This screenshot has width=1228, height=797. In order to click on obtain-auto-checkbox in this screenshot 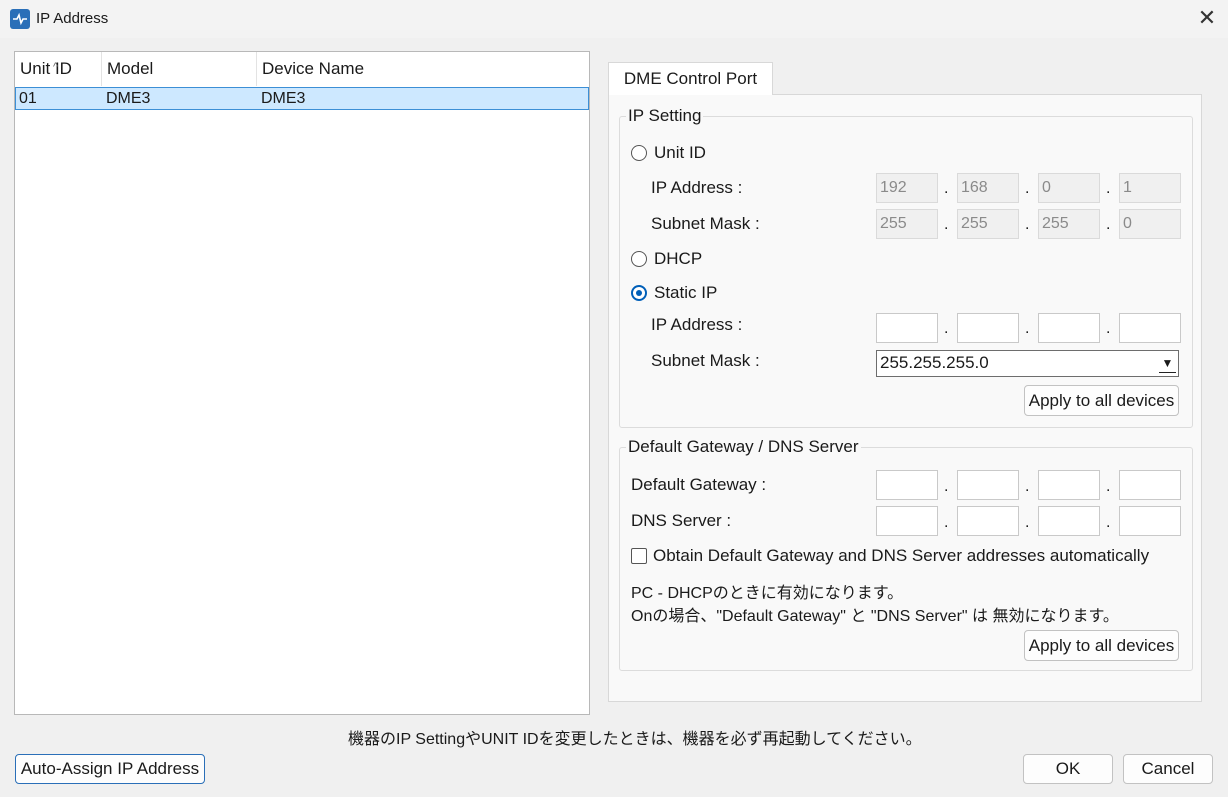, I will do `click(639, 556)`.